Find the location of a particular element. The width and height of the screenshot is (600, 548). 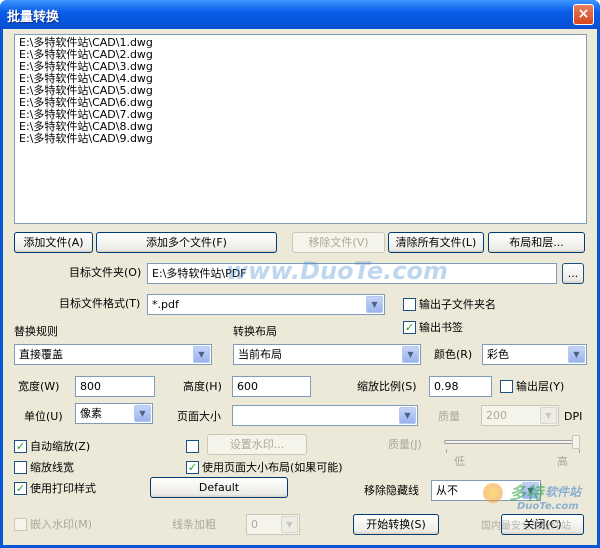

logo-url-text: DuoTe.com is located at coordinates (548, 506).